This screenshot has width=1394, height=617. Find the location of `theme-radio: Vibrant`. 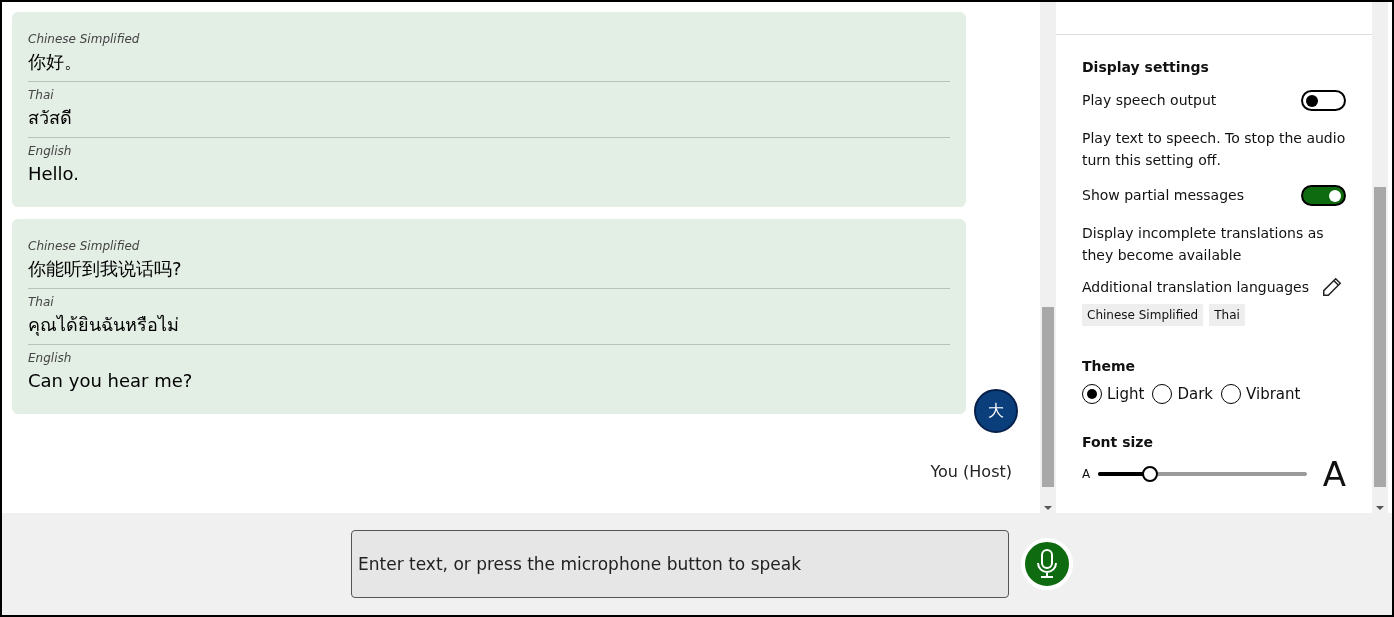

theme-radio: Vibrant is located at coordinates (1261, 394).